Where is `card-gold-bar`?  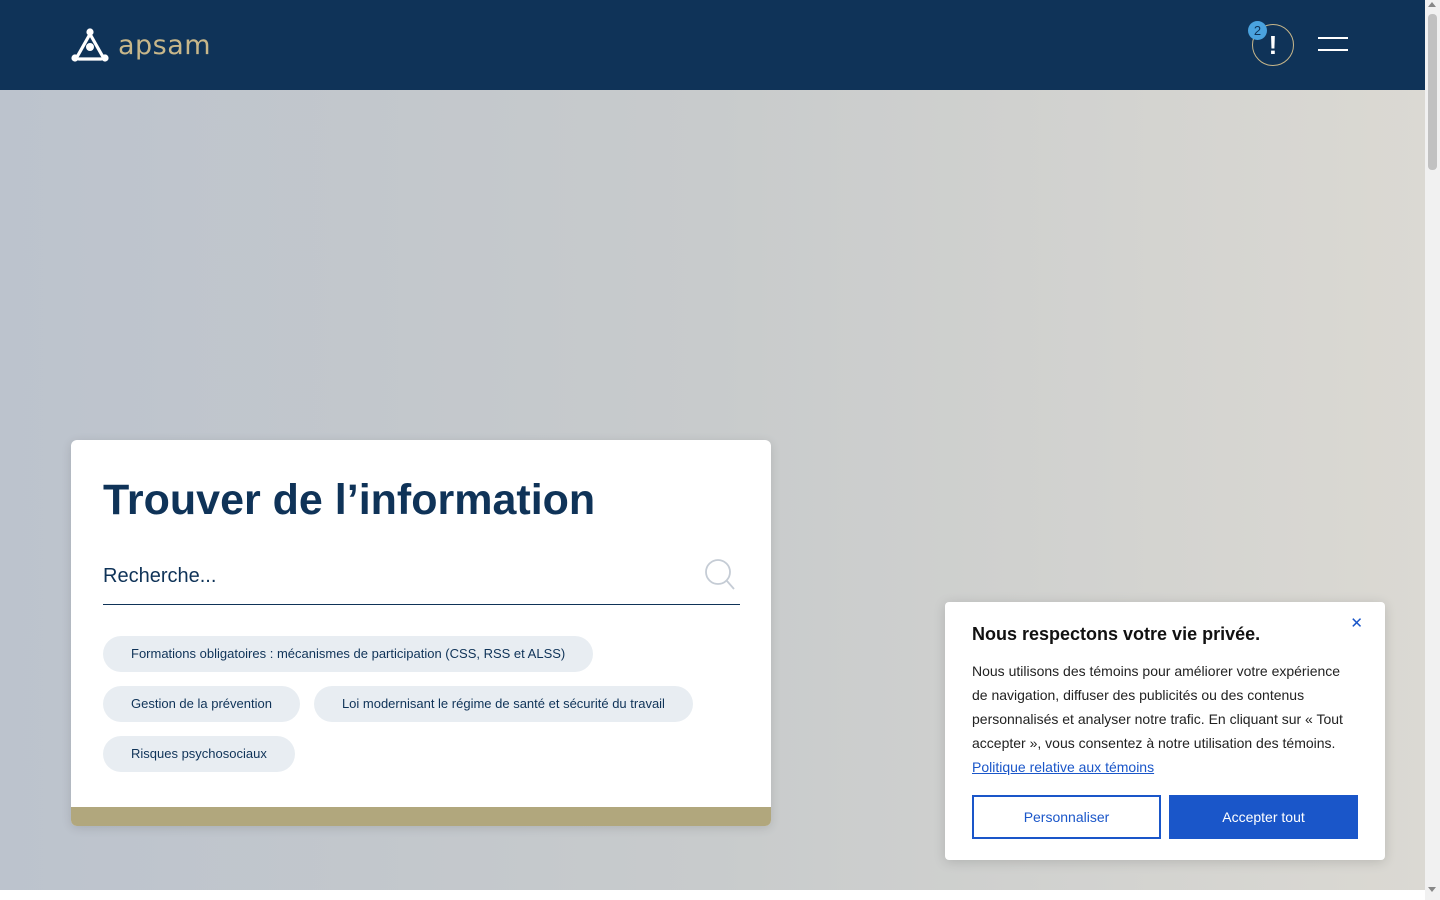 card-gold-bar is located at coordinates (421, 816).